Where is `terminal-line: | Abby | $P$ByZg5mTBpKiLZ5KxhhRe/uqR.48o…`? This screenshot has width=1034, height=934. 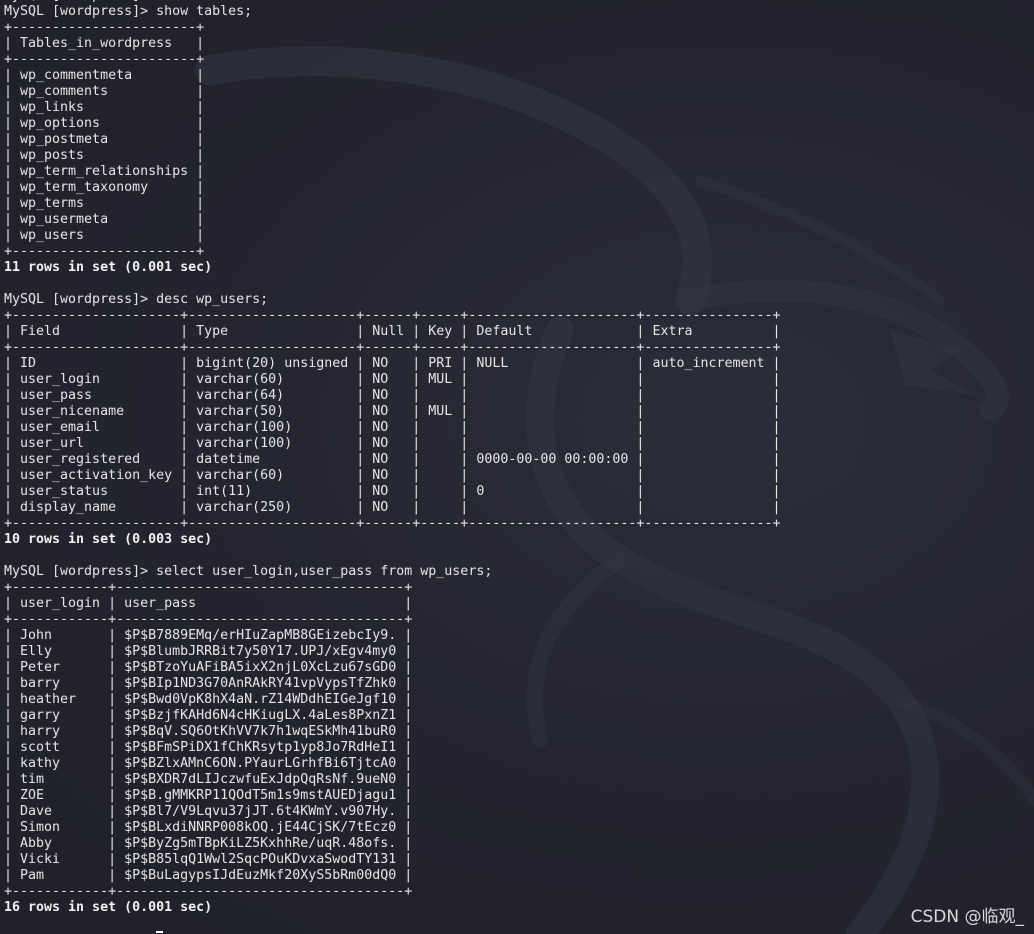 terminal-line: | Abby | $P$ByZg5mTBpKiLZ5KxhhRe/uqR.48o… is located at coordinates (208, 843).